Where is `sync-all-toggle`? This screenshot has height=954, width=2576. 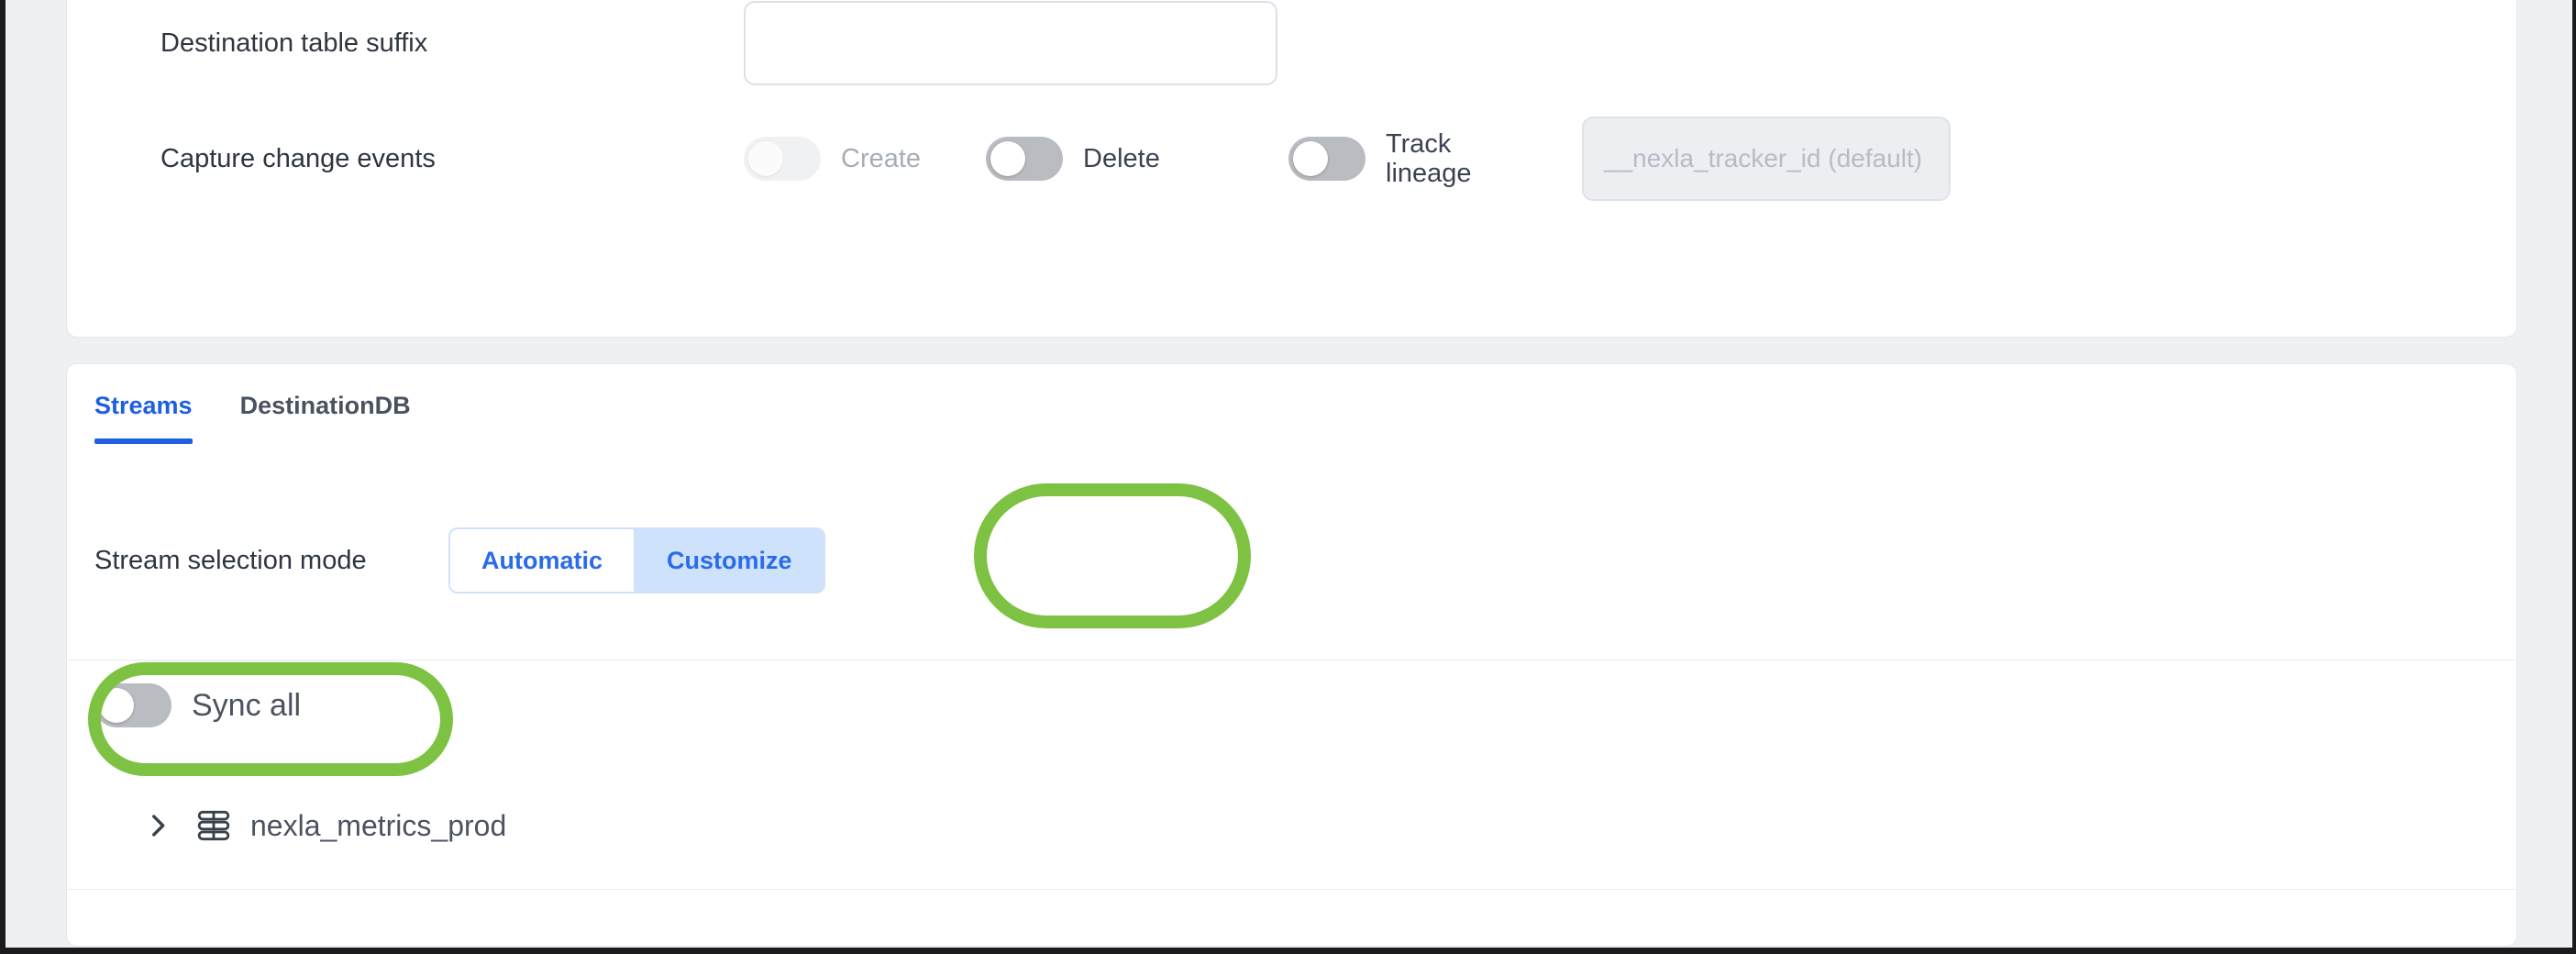 sync-all-toggle is located at coordinates (132, 705).